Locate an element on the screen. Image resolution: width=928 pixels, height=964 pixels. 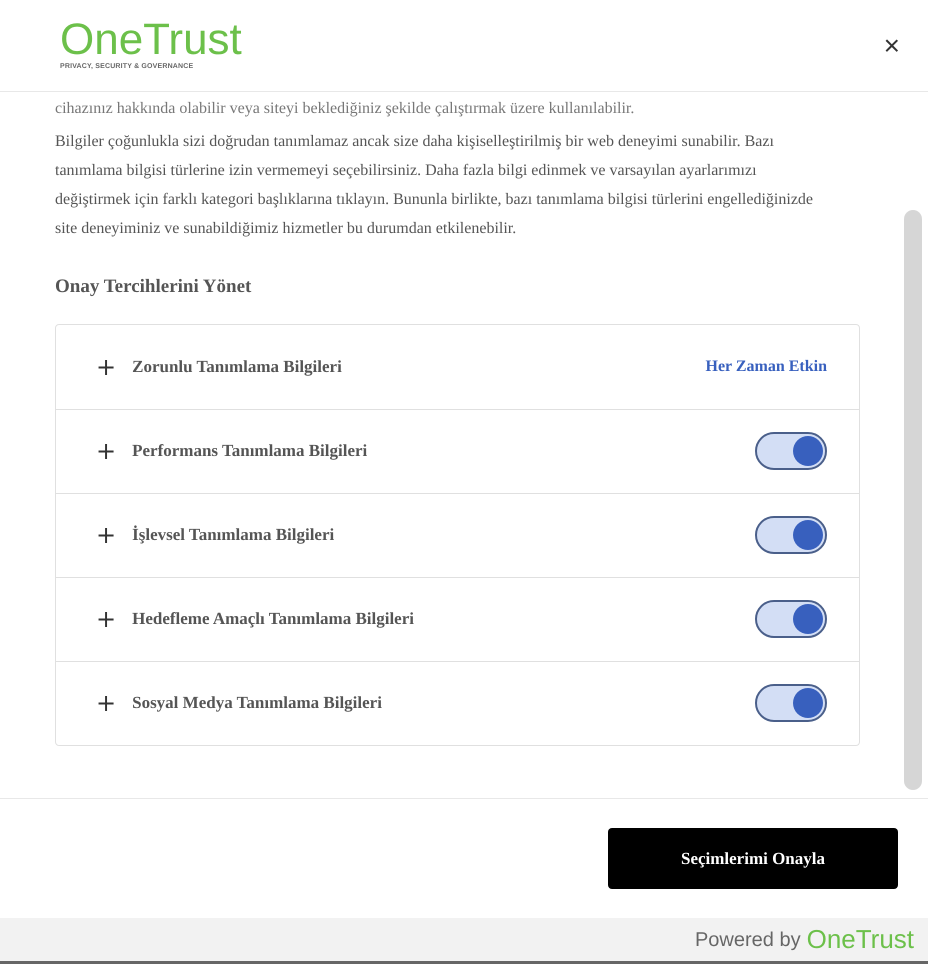
status-text: Her Zaman Etkin is located at coordinates (766, 366).